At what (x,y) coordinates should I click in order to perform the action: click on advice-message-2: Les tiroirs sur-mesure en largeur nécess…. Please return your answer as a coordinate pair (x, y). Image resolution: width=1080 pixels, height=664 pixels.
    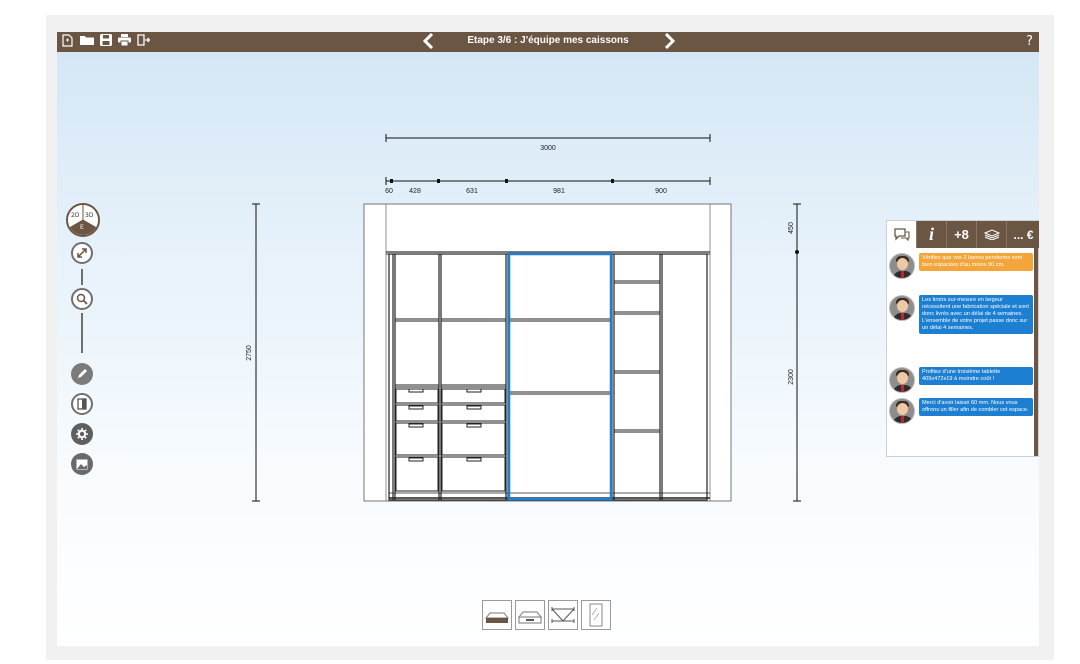
    Looking at the image, I should click on (961, 314).